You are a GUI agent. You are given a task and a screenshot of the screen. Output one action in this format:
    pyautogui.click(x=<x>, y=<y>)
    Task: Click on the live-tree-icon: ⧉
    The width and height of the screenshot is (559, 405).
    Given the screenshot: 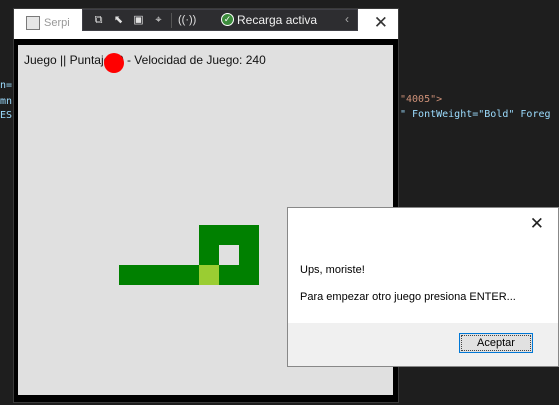 What is the action you would take?
    pyautogui.click(x=98, y=20)
    